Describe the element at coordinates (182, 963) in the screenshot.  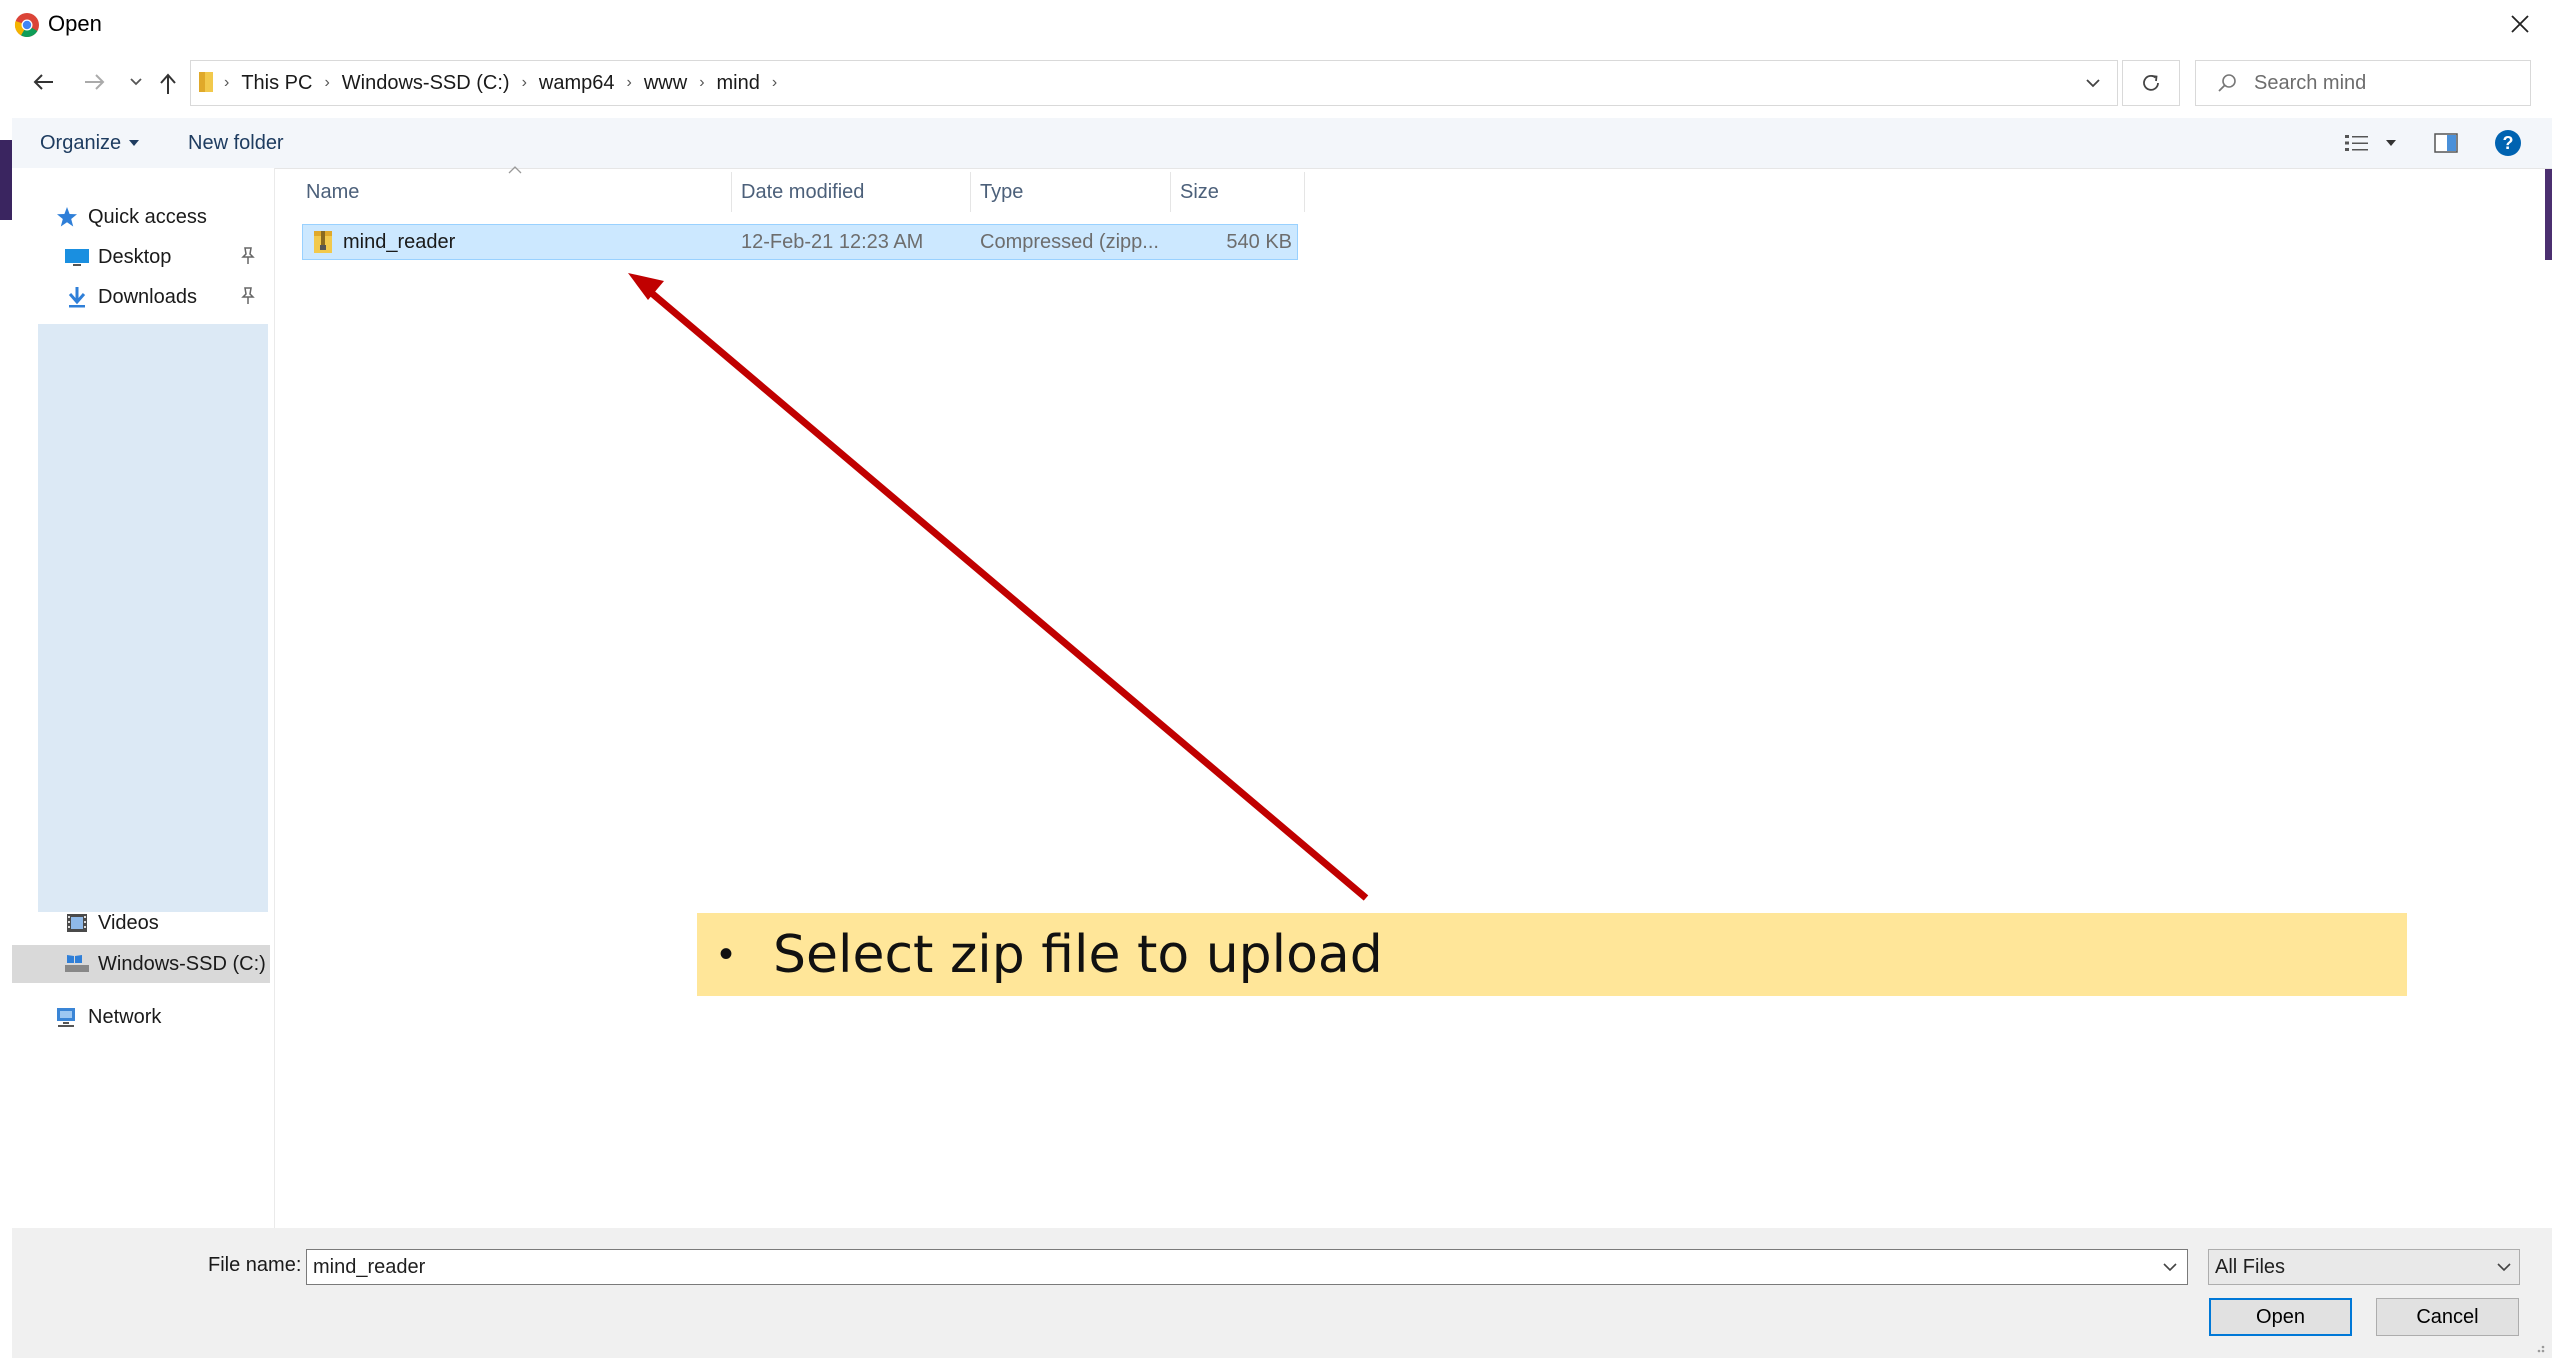
I see `sidebar-item-label: Windows-SSD (C:)` at that location.